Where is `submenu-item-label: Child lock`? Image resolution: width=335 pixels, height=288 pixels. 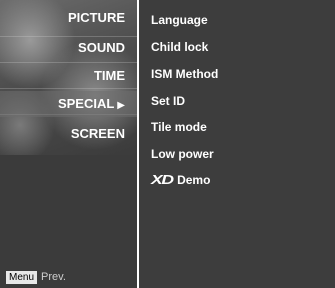 submenu-item-label: Child lock is located at coordinates (180, 47).